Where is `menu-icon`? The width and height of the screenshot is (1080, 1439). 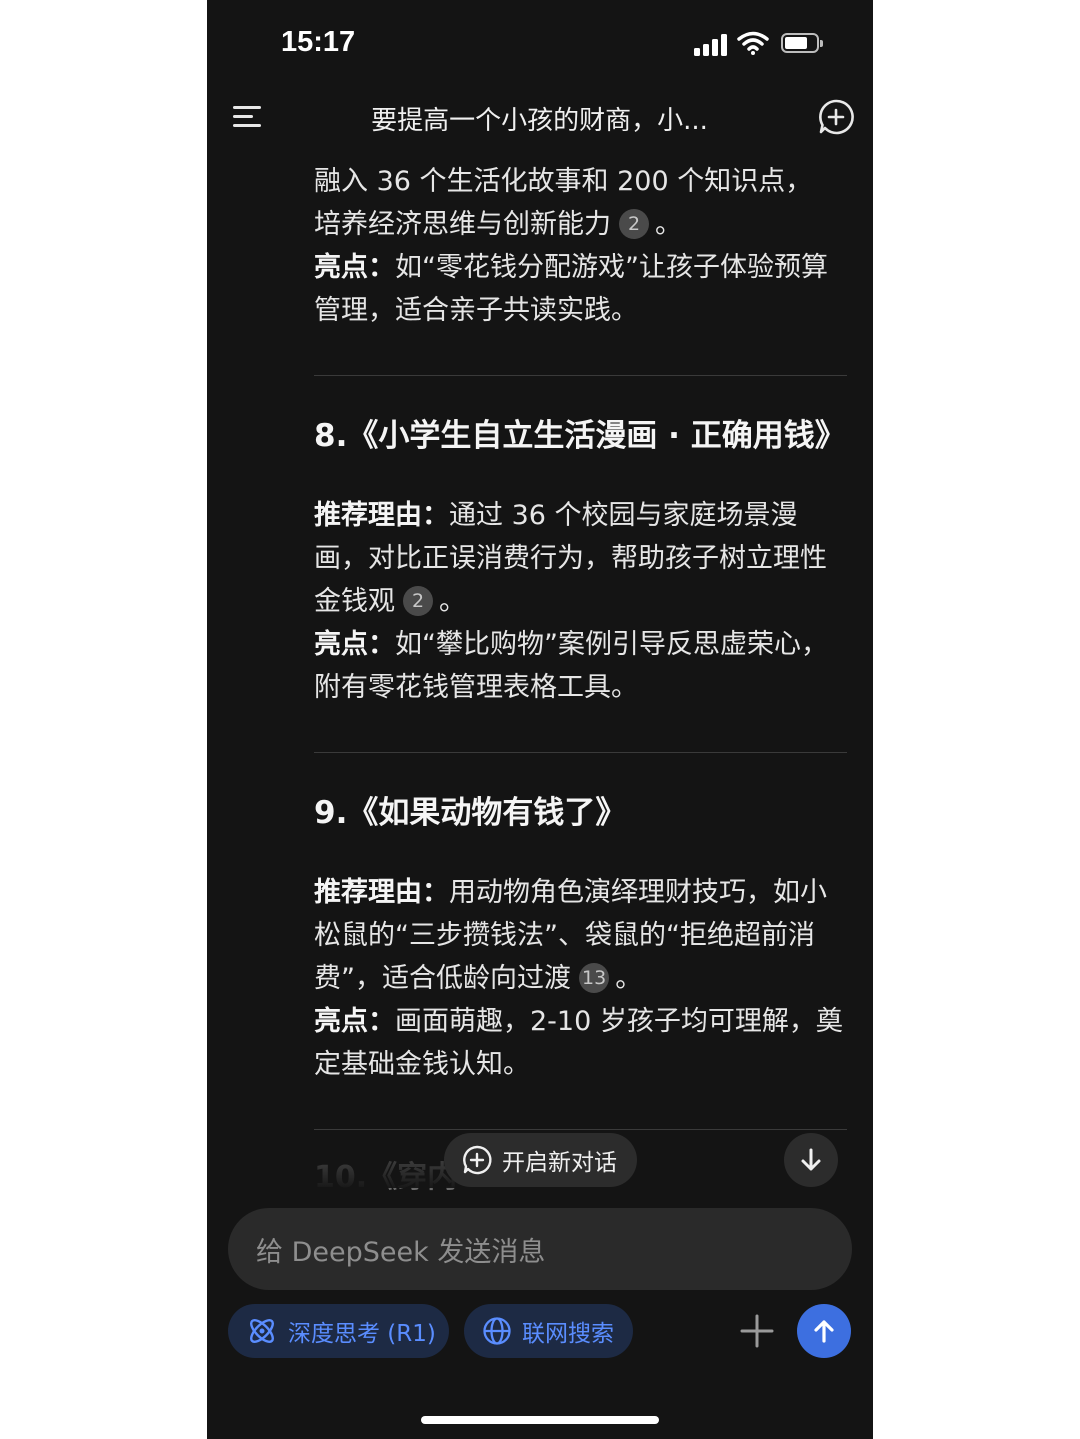 menu-icon is located at coordinates (248, 117).